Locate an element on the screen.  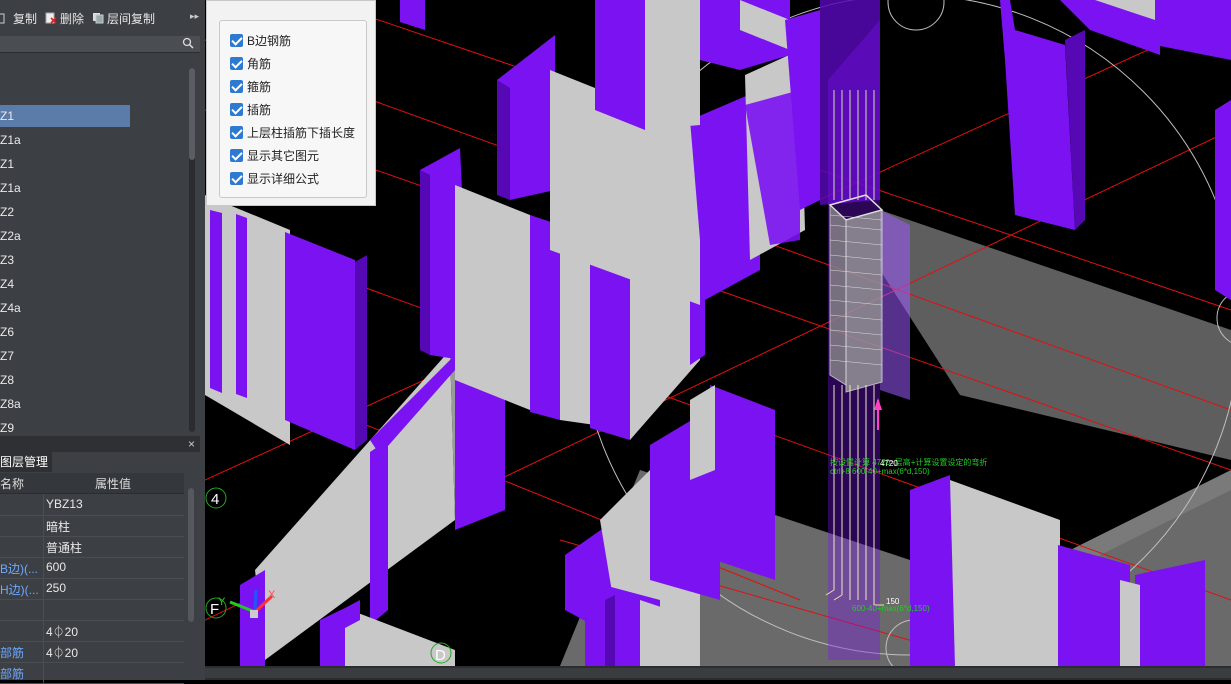
property-scrollbar-thumb is located at coordinates (191, 555).